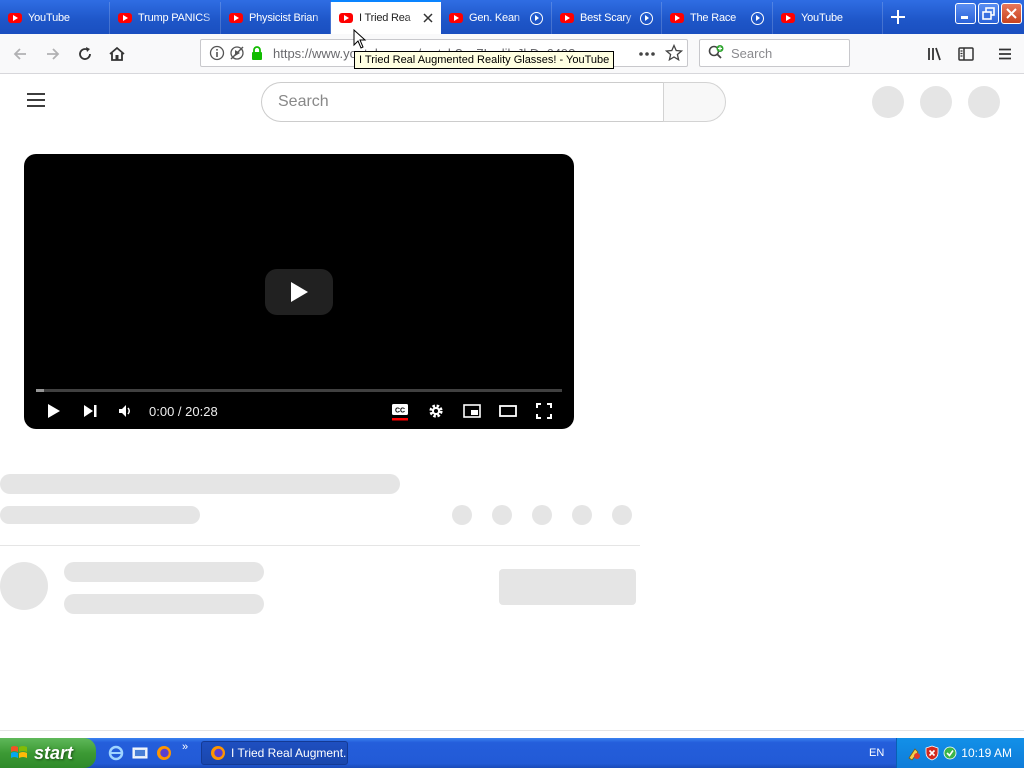  Describe the element at coordinates (284, 18) in the screenshot. I see `tab-label: Physicist Brian` at that location.